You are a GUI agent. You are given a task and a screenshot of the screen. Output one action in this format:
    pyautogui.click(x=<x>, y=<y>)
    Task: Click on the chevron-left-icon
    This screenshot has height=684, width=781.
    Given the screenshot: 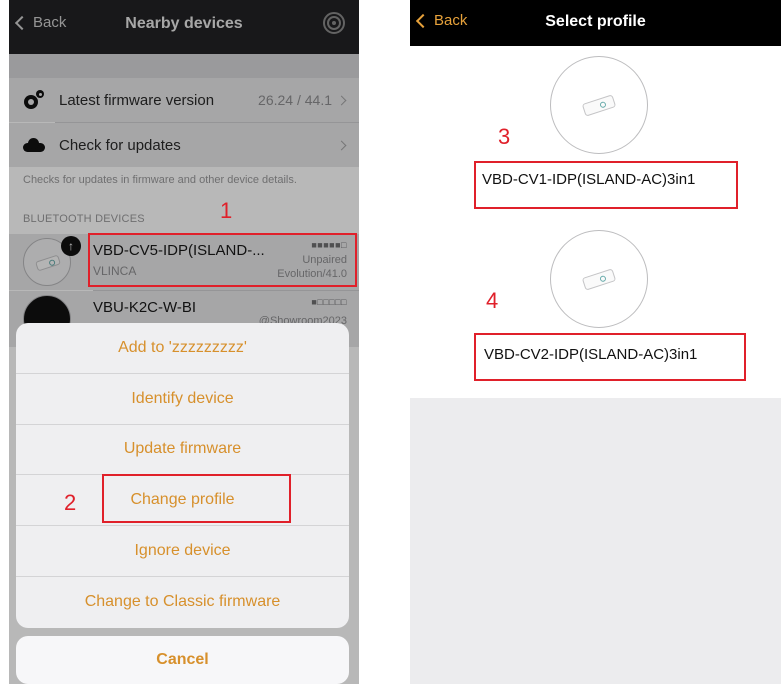 What is the action you would take?
    pyautogui.click(x=423, y=20)
    